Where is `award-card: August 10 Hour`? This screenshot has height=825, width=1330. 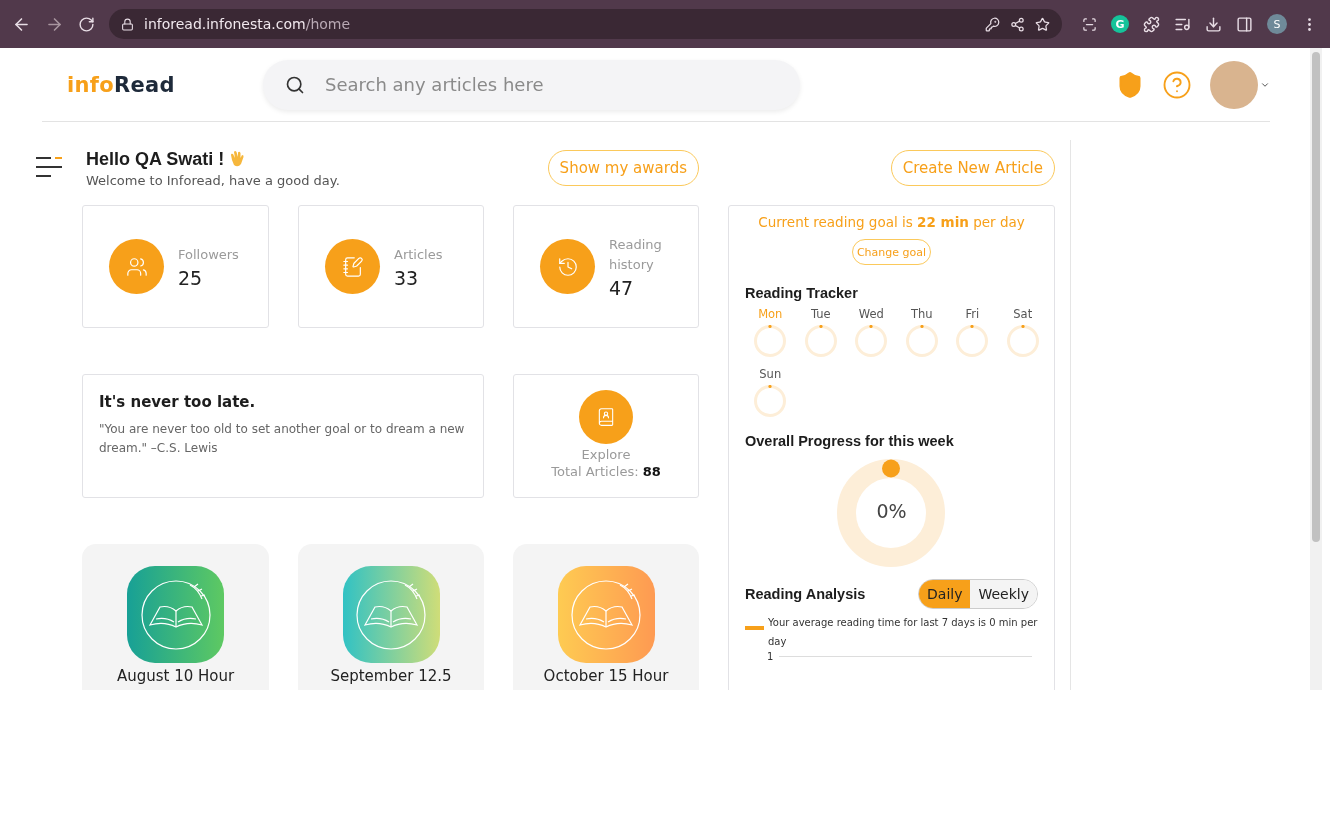 award-card: August 10 Hour is located at coordinates (175, 617).